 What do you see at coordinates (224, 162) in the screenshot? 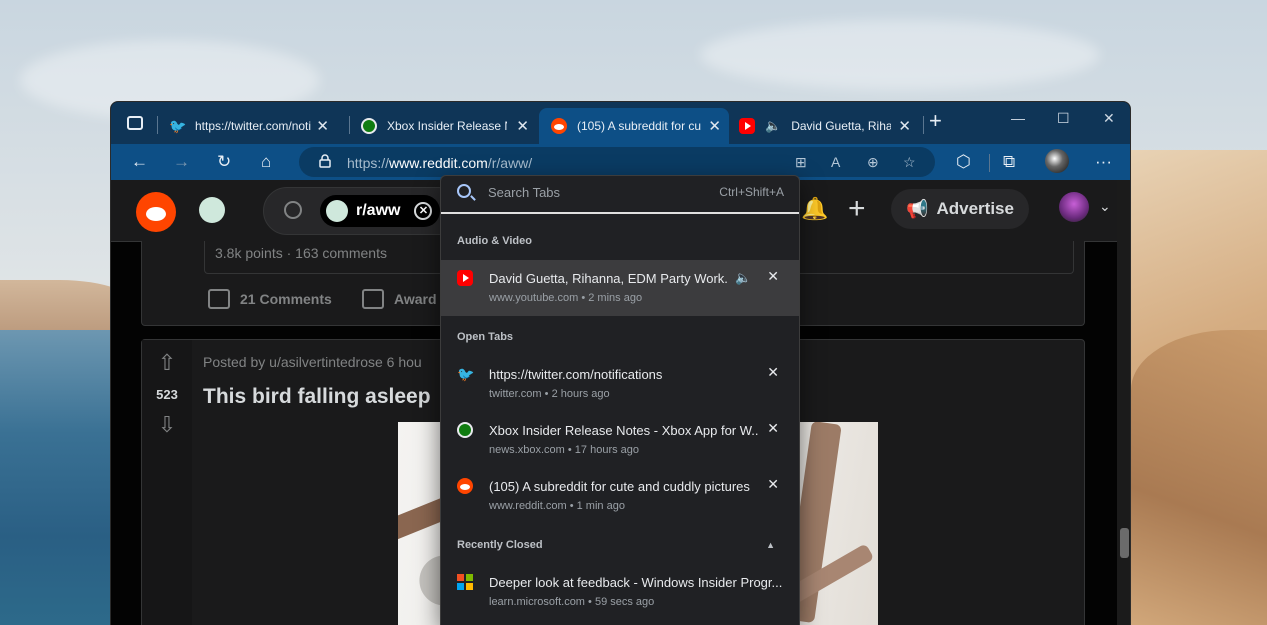
I see `refresh-icon: ↻` at bounding box center [224, 162].